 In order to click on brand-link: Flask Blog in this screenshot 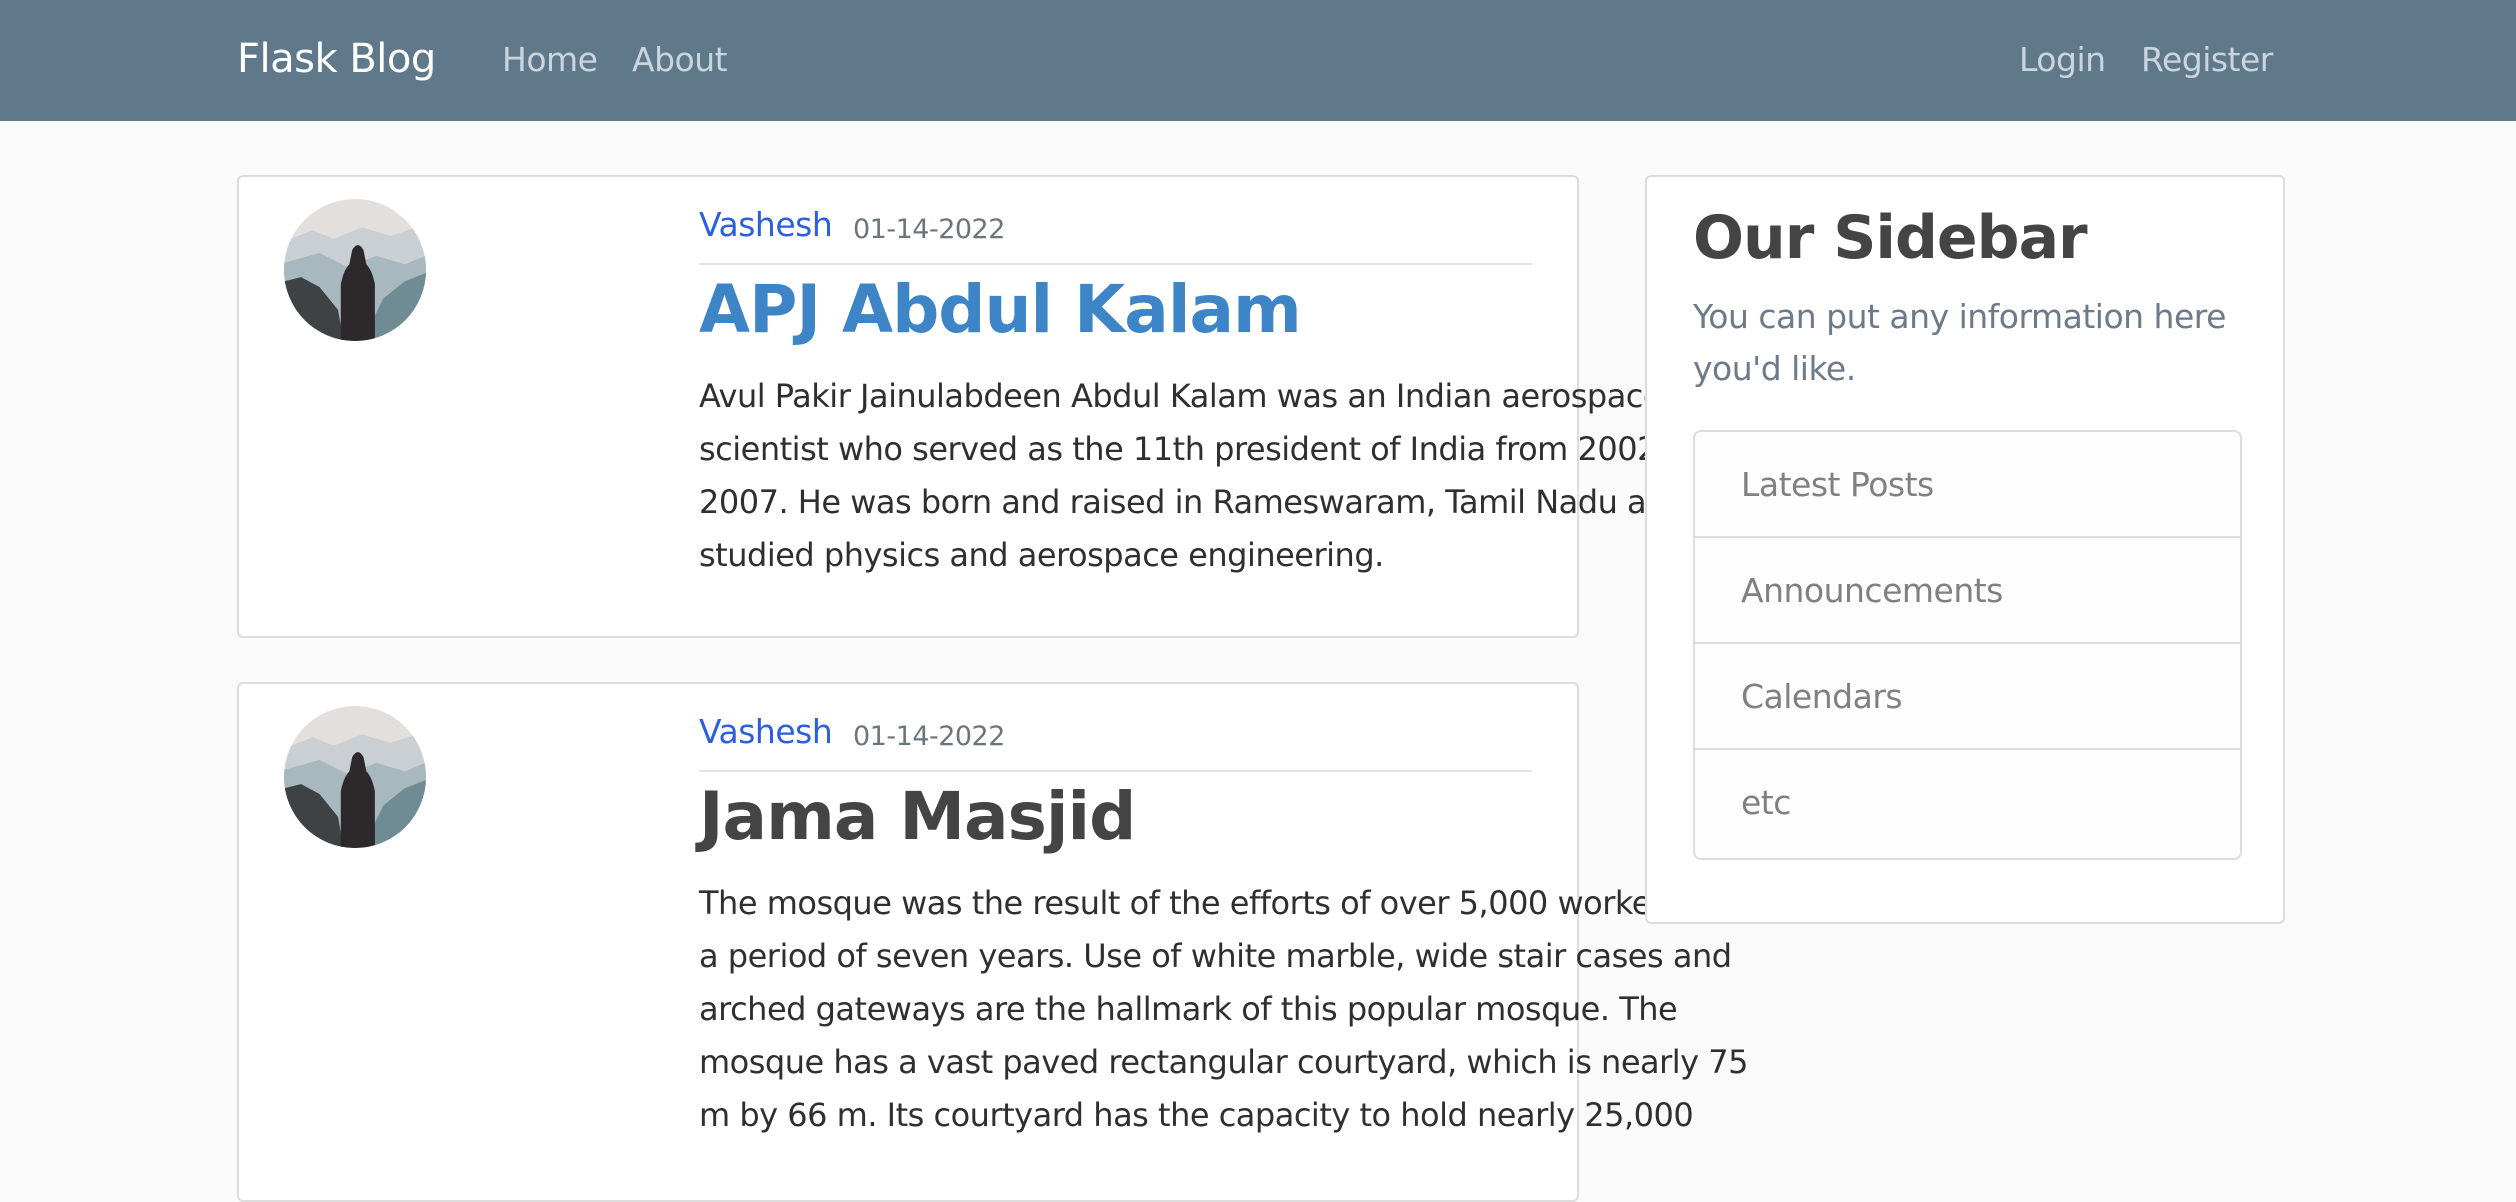, I will do `click(336, 59)`.